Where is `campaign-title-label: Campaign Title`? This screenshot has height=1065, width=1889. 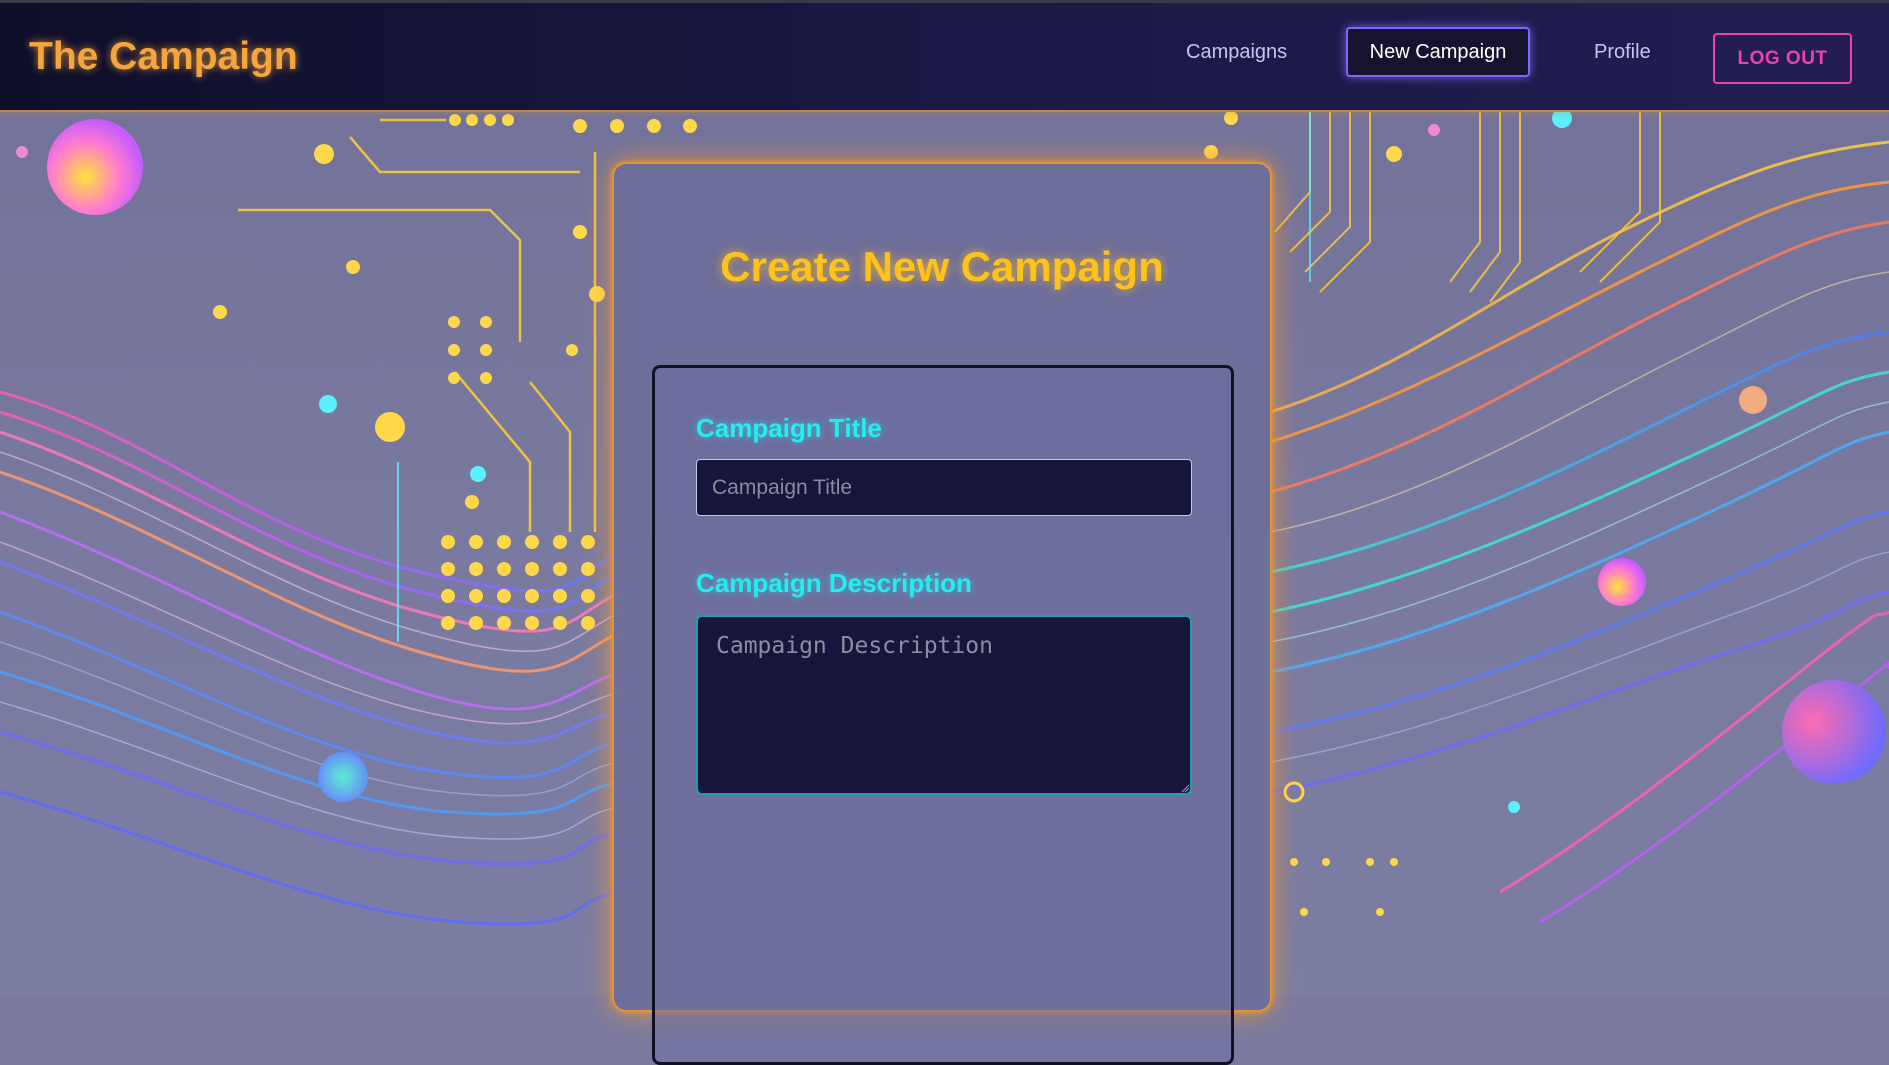 campaign-title-label: Campaign Title is located at coordinates (789, 428).